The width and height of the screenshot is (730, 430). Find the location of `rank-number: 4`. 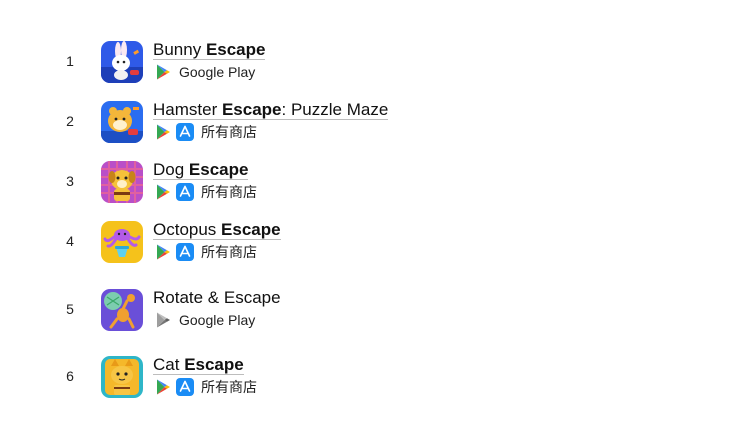

rank-number: 4 is located at coordinates (70, 241).